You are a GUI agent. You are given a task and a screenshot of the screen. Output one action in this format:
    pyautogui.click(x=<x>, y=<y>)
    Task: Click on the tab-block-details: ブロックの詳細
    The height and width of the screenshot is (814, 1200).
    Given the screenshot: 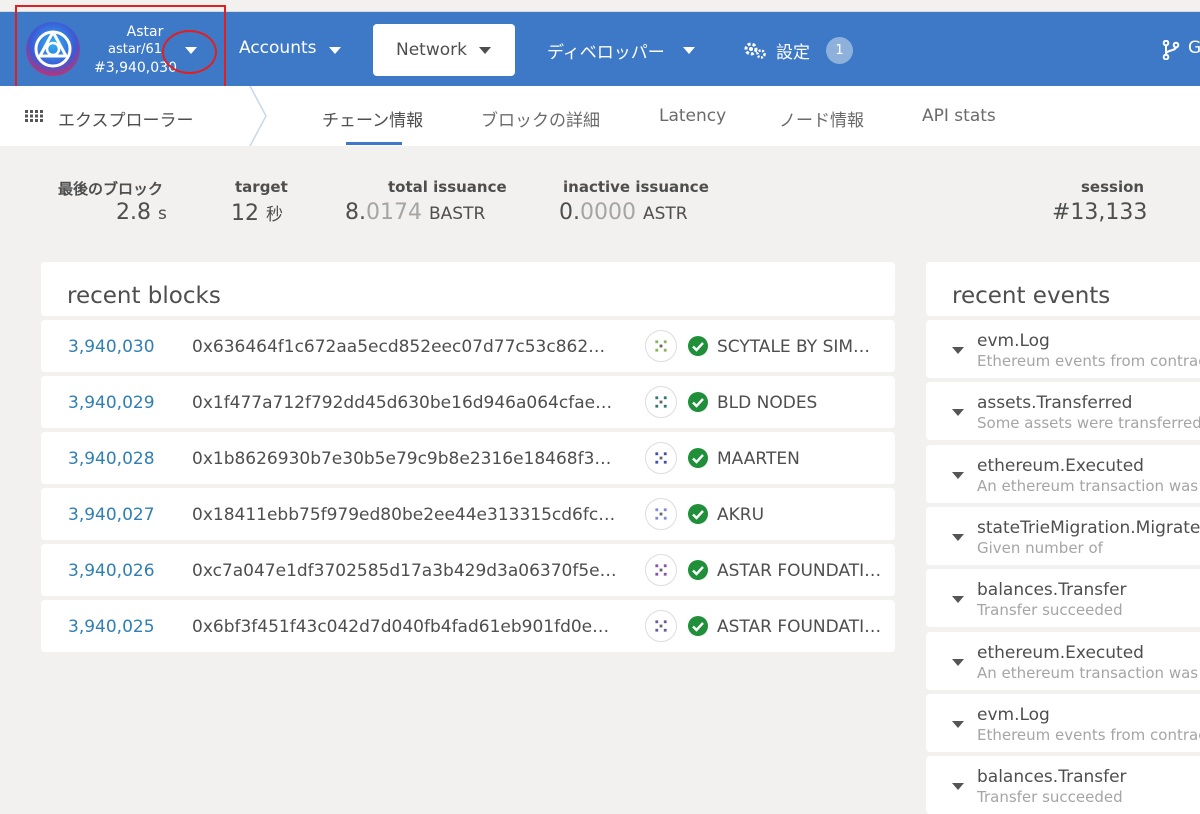 What is the action you would take?
    pyautogui.click(x=540, y=118)
    